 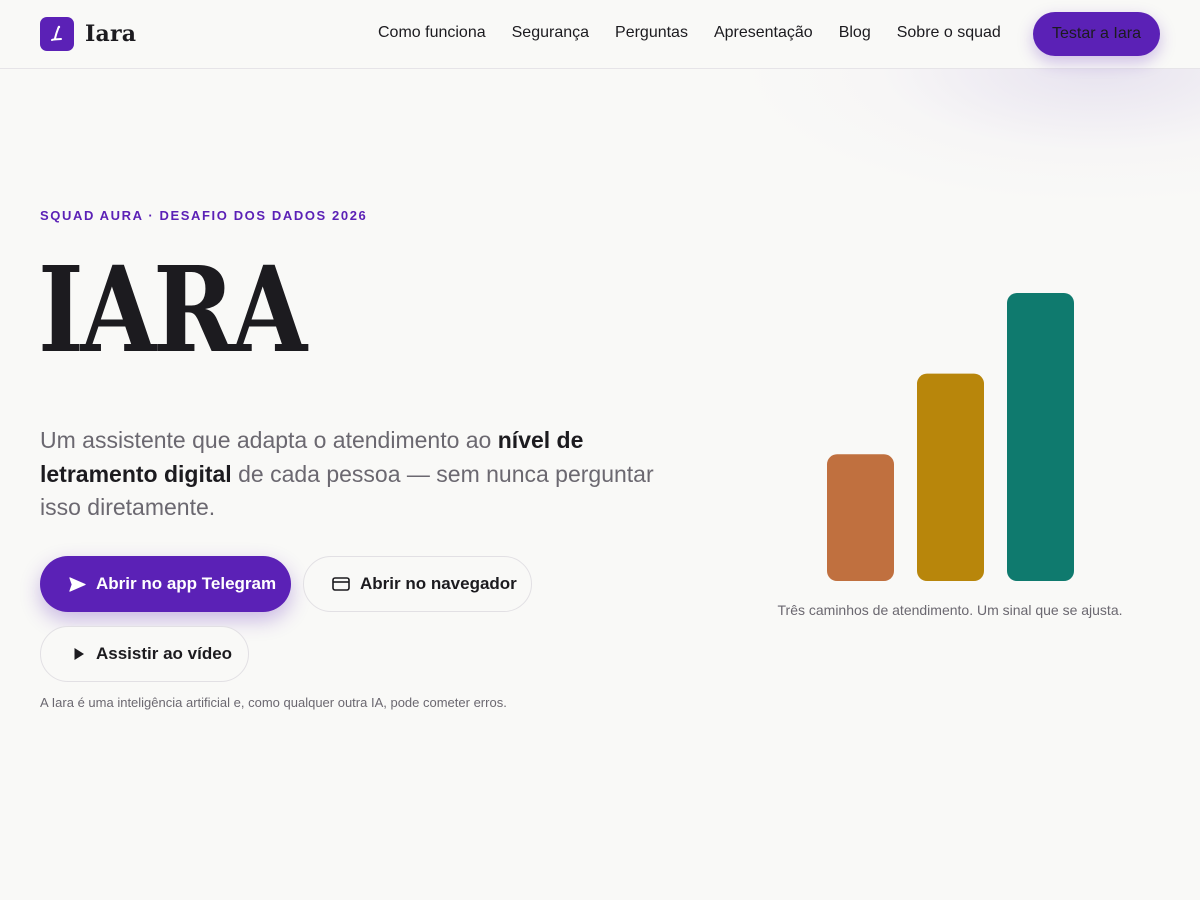 I want to click on nav-link-como-funciona: Como funciona, so click(x=432, y=33).